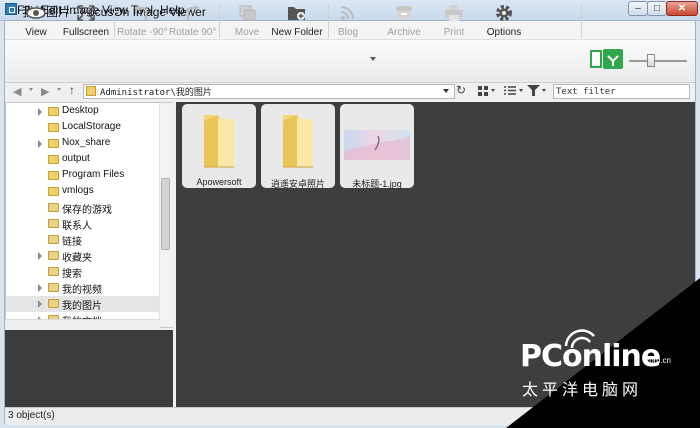 Image resolution: width=700 pixels, height=428 pixels. What do you see at coordinates (156, 93) in the screenshot?
I see `address-path: Administrator\我的图片` at bounding box center [156, 93].